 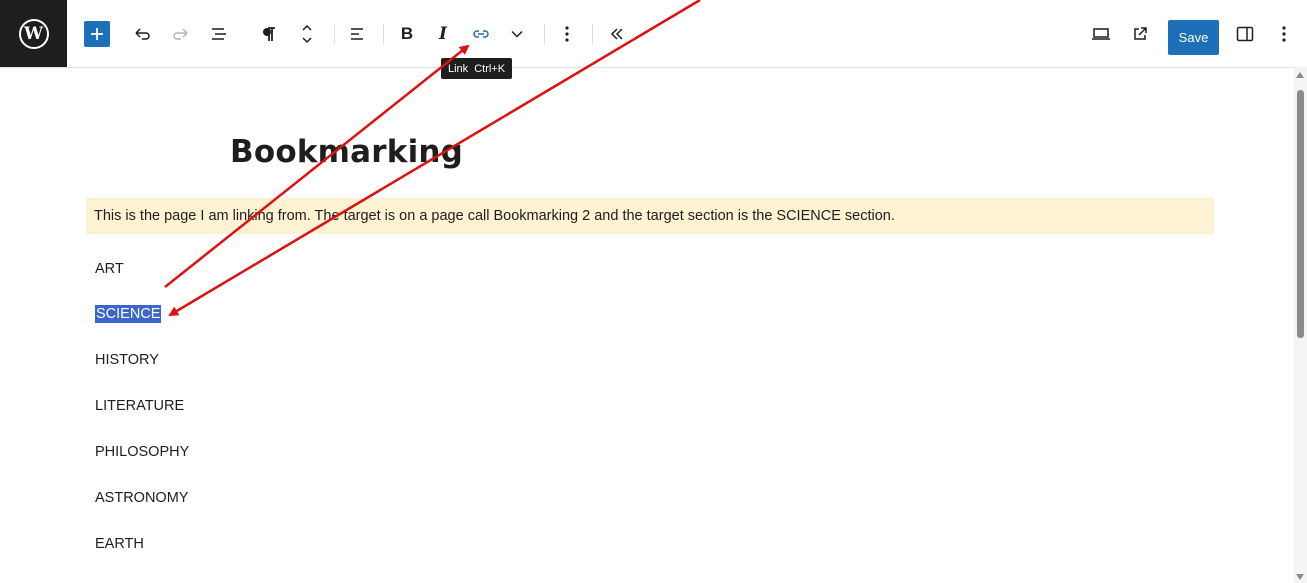 I want to click on list-item-earth: EARTH, so click(x=119, y=544).